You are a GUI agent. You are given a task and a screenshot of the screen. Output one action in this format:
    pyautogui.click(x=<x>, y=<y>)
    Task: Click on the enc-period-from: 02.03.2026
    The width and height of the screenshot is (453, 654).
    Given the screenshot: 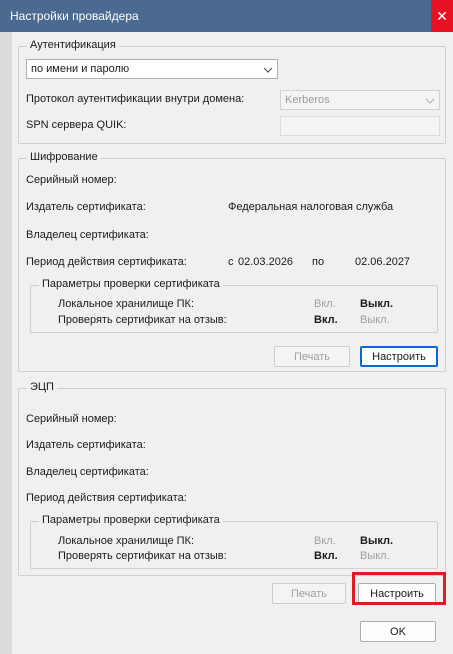 What is the action you would take?
    pyautogui.click(x=266, y=262)
    